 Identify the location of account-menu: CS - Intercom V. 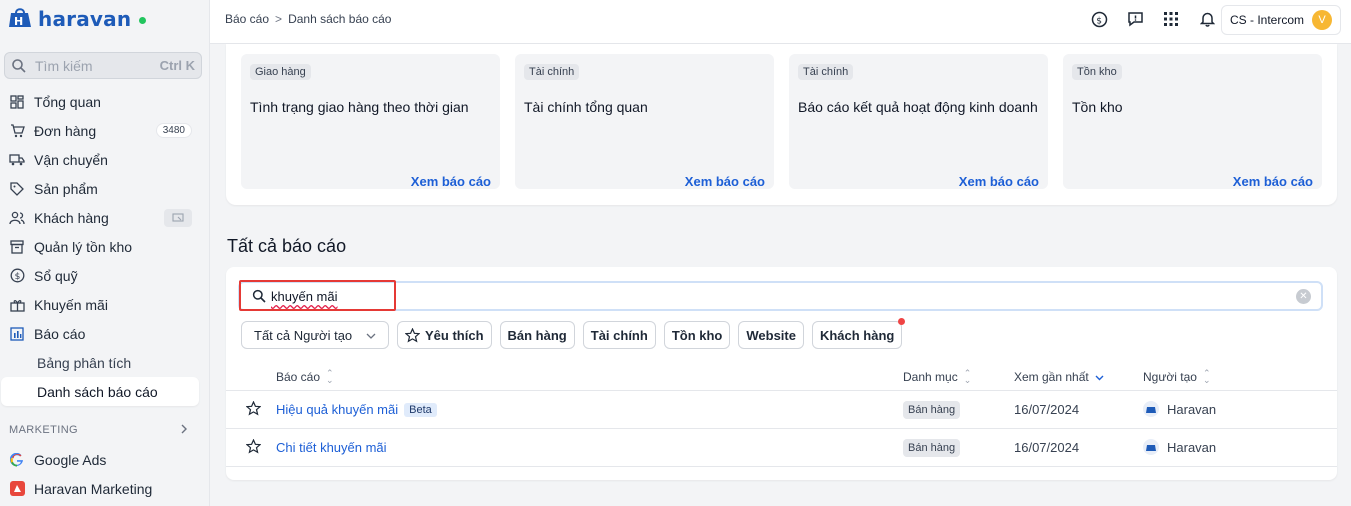
(1280, 20).